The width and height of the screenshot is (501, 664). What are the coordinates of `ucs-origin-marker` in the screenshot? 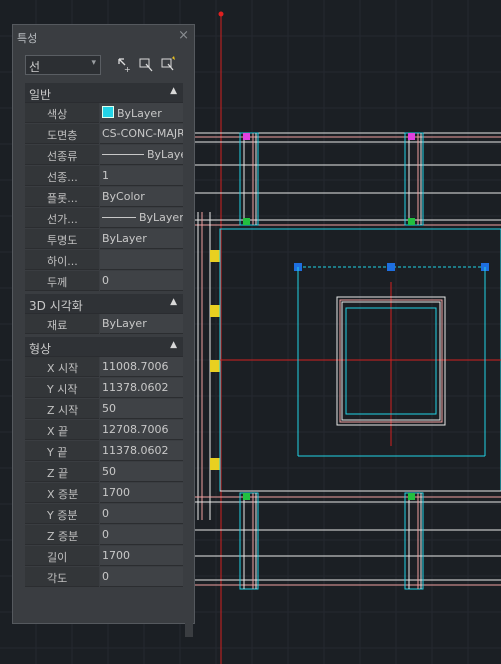 It's located at (221, 14).